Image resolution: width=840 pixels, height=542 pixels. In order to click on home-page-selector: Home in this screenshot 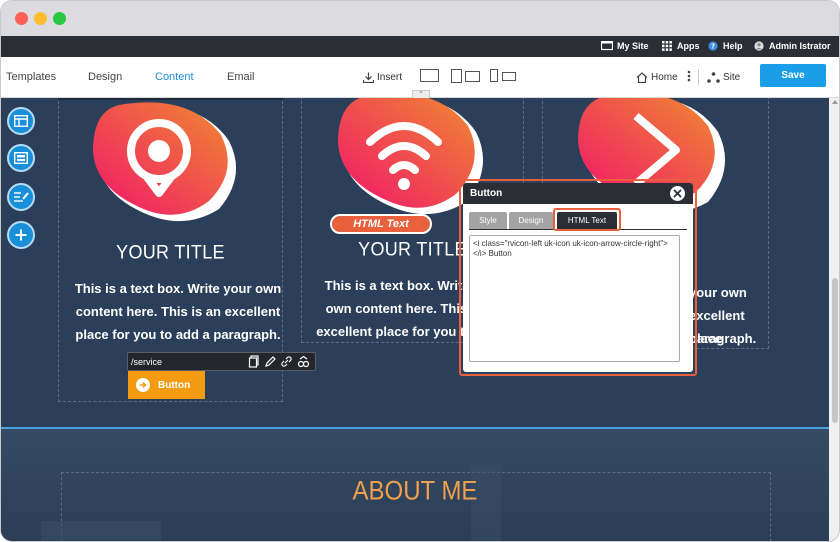, I will do `click(657, 77)`.